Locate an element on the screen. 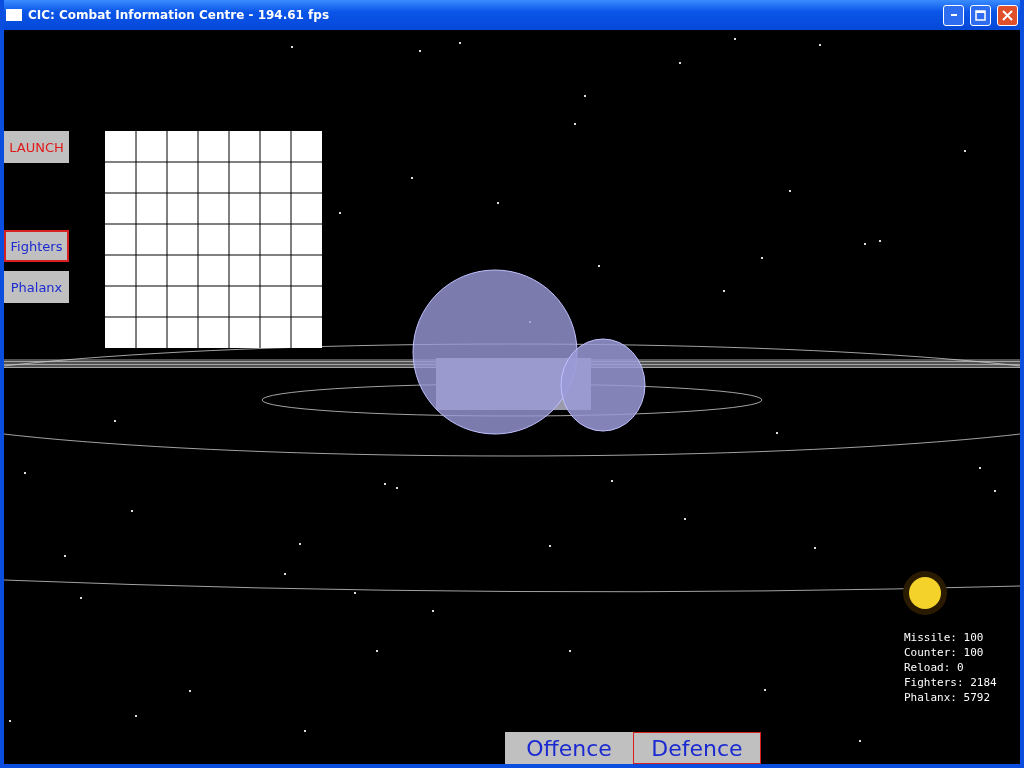 Image resolution: width=1024 pixels, height=768 pixels. minimize-icon is located at coordinates (953, 15).